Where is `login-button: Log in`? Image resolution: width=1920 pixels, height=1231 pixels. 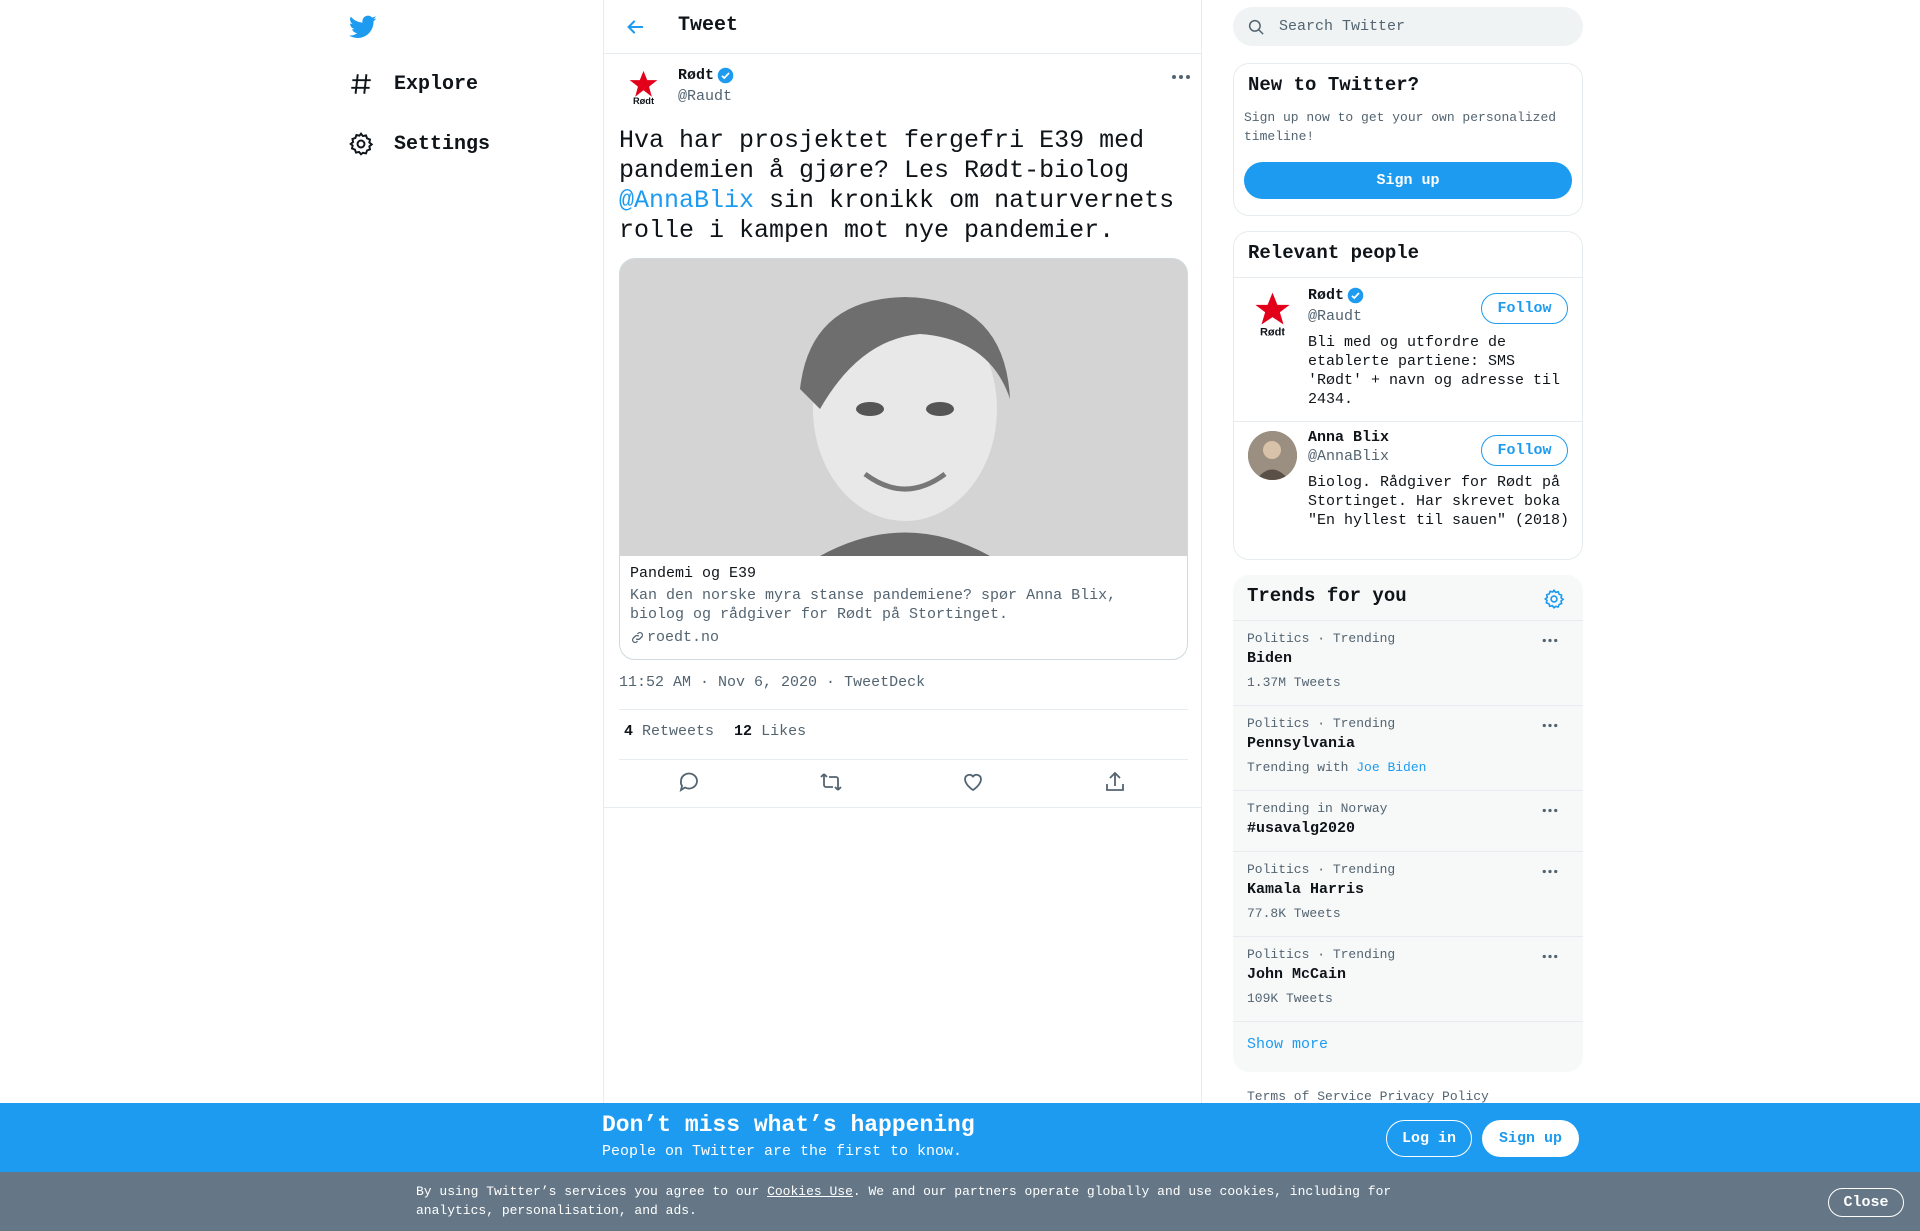
login-button: Log in is located at coordinates (1429, 1138).